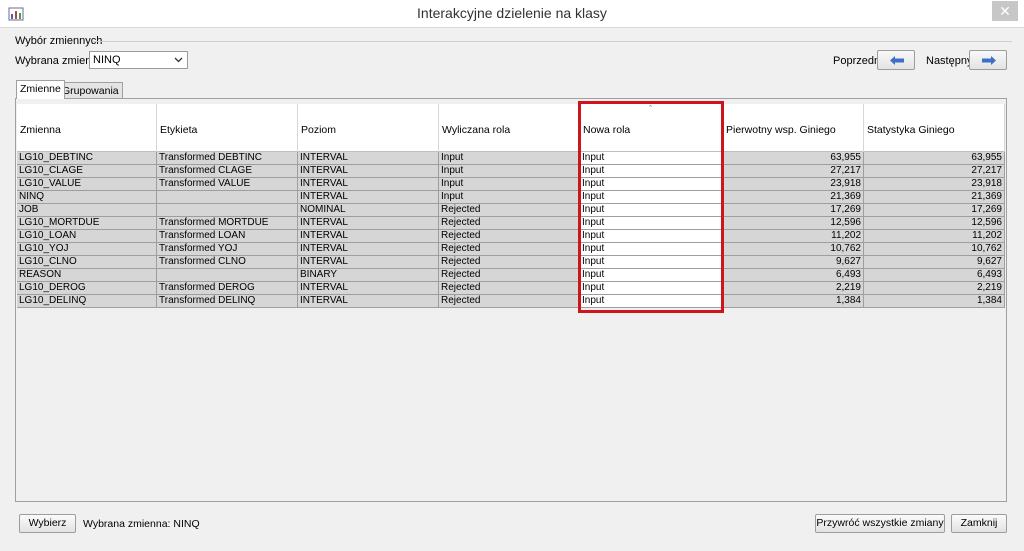 The width and height of the screenshot is (1024, 551). What do you see at coordinates (934, 301) in the screenshot?
I see `cell-gini-statistic: 1,384` at bounding box center [934, 301].